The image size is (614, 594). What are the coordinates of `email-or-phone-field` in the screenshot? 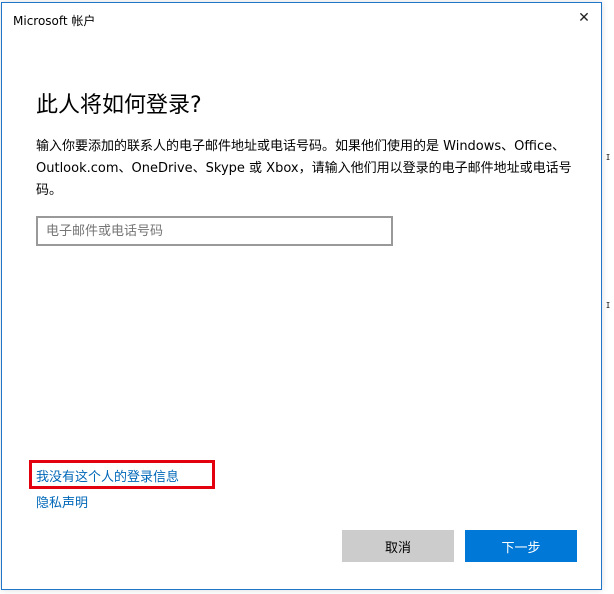 It's located at (214, 231).